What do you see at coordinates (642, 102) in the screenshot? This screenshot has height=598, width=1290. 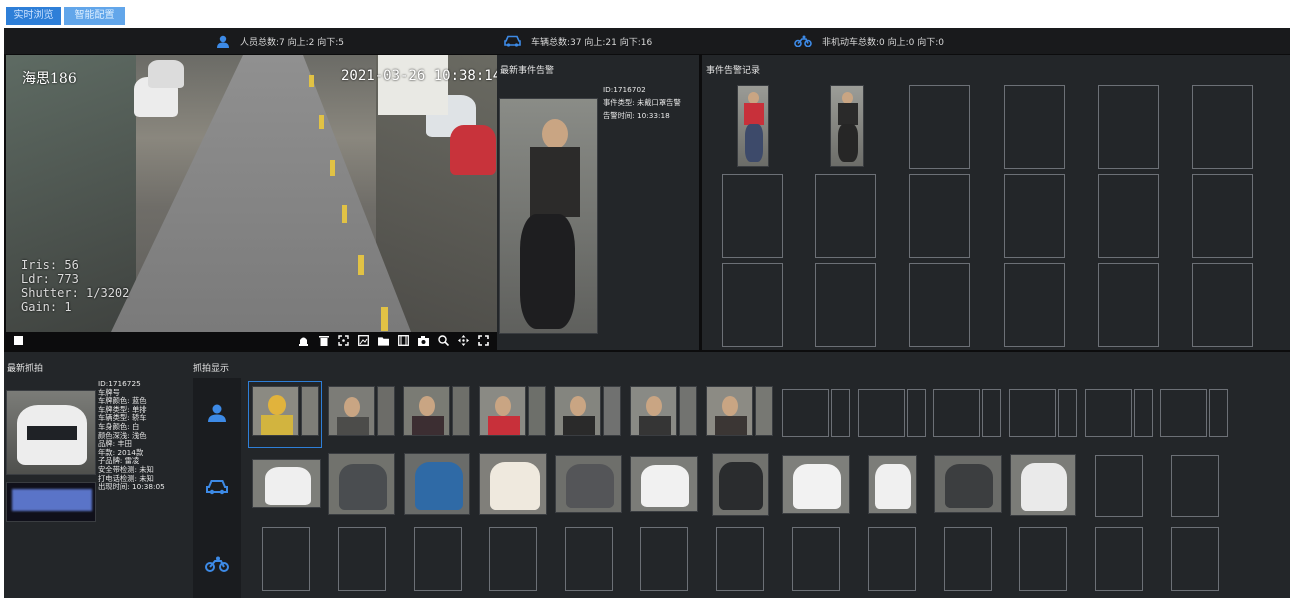 I see `alert-event-type: 事件类型: 未戴口罩告警` at bounding box center [642, 102].